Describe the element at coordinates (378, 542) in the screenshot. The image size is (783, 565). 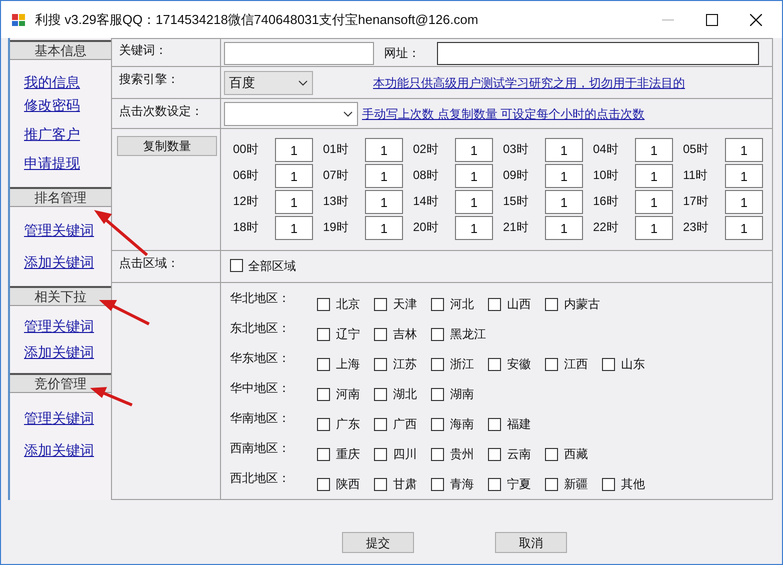
I see `dialog-button: 提交` at that location.